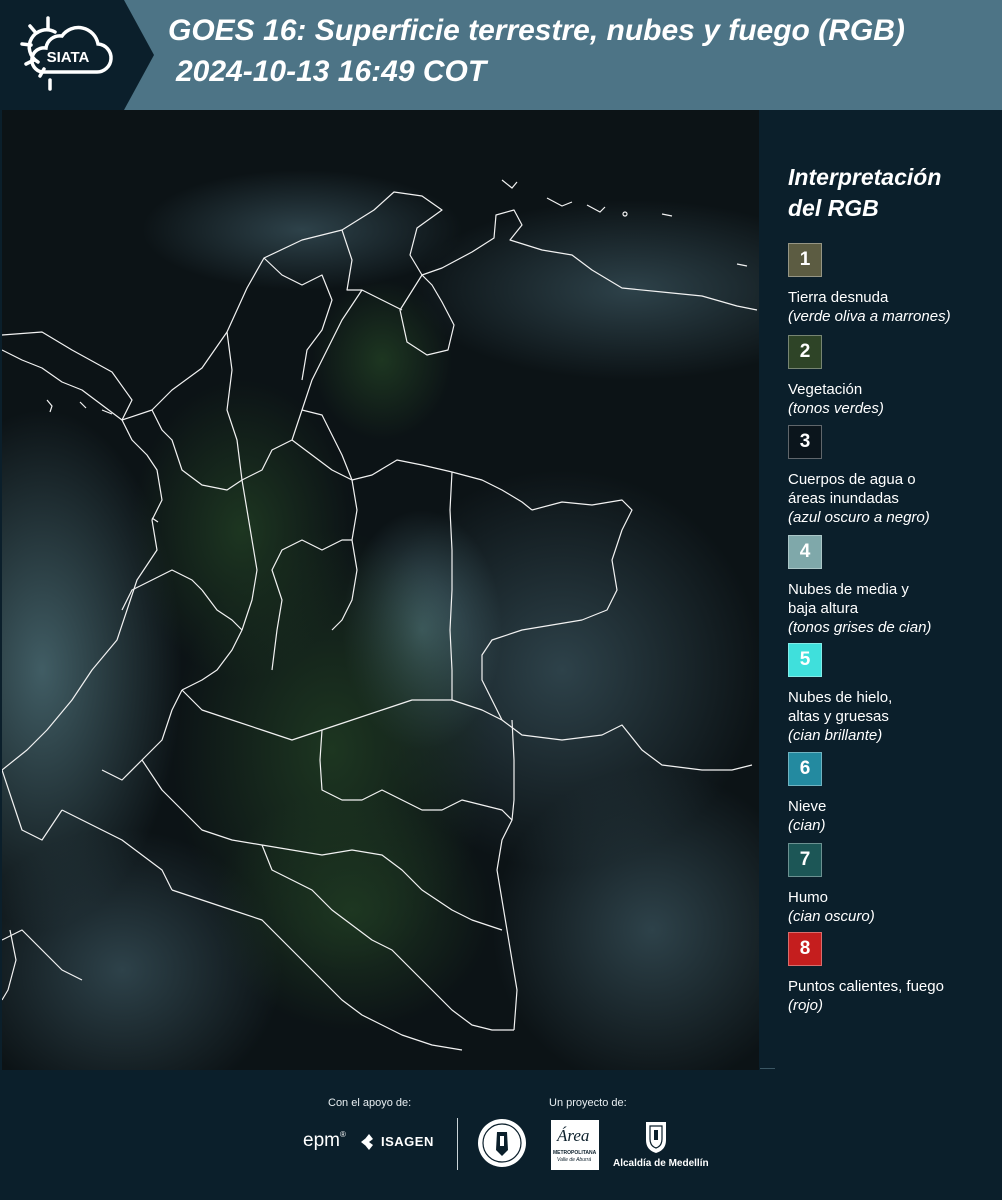  What do you see at coordinates (835, 735) in the screenshot?
I see `legend-note: (cian brillante)` at bounding box center [835, 735].